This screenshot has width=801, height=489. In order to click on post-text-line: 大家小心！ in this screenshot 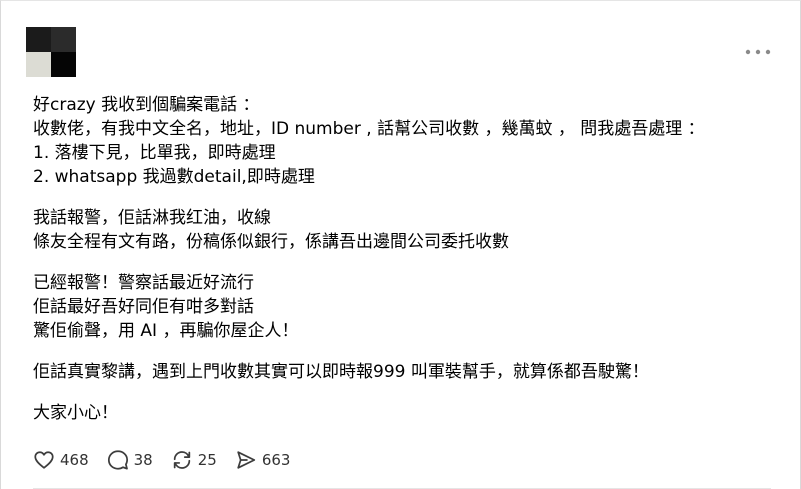, I will do `click(75, 413)`.